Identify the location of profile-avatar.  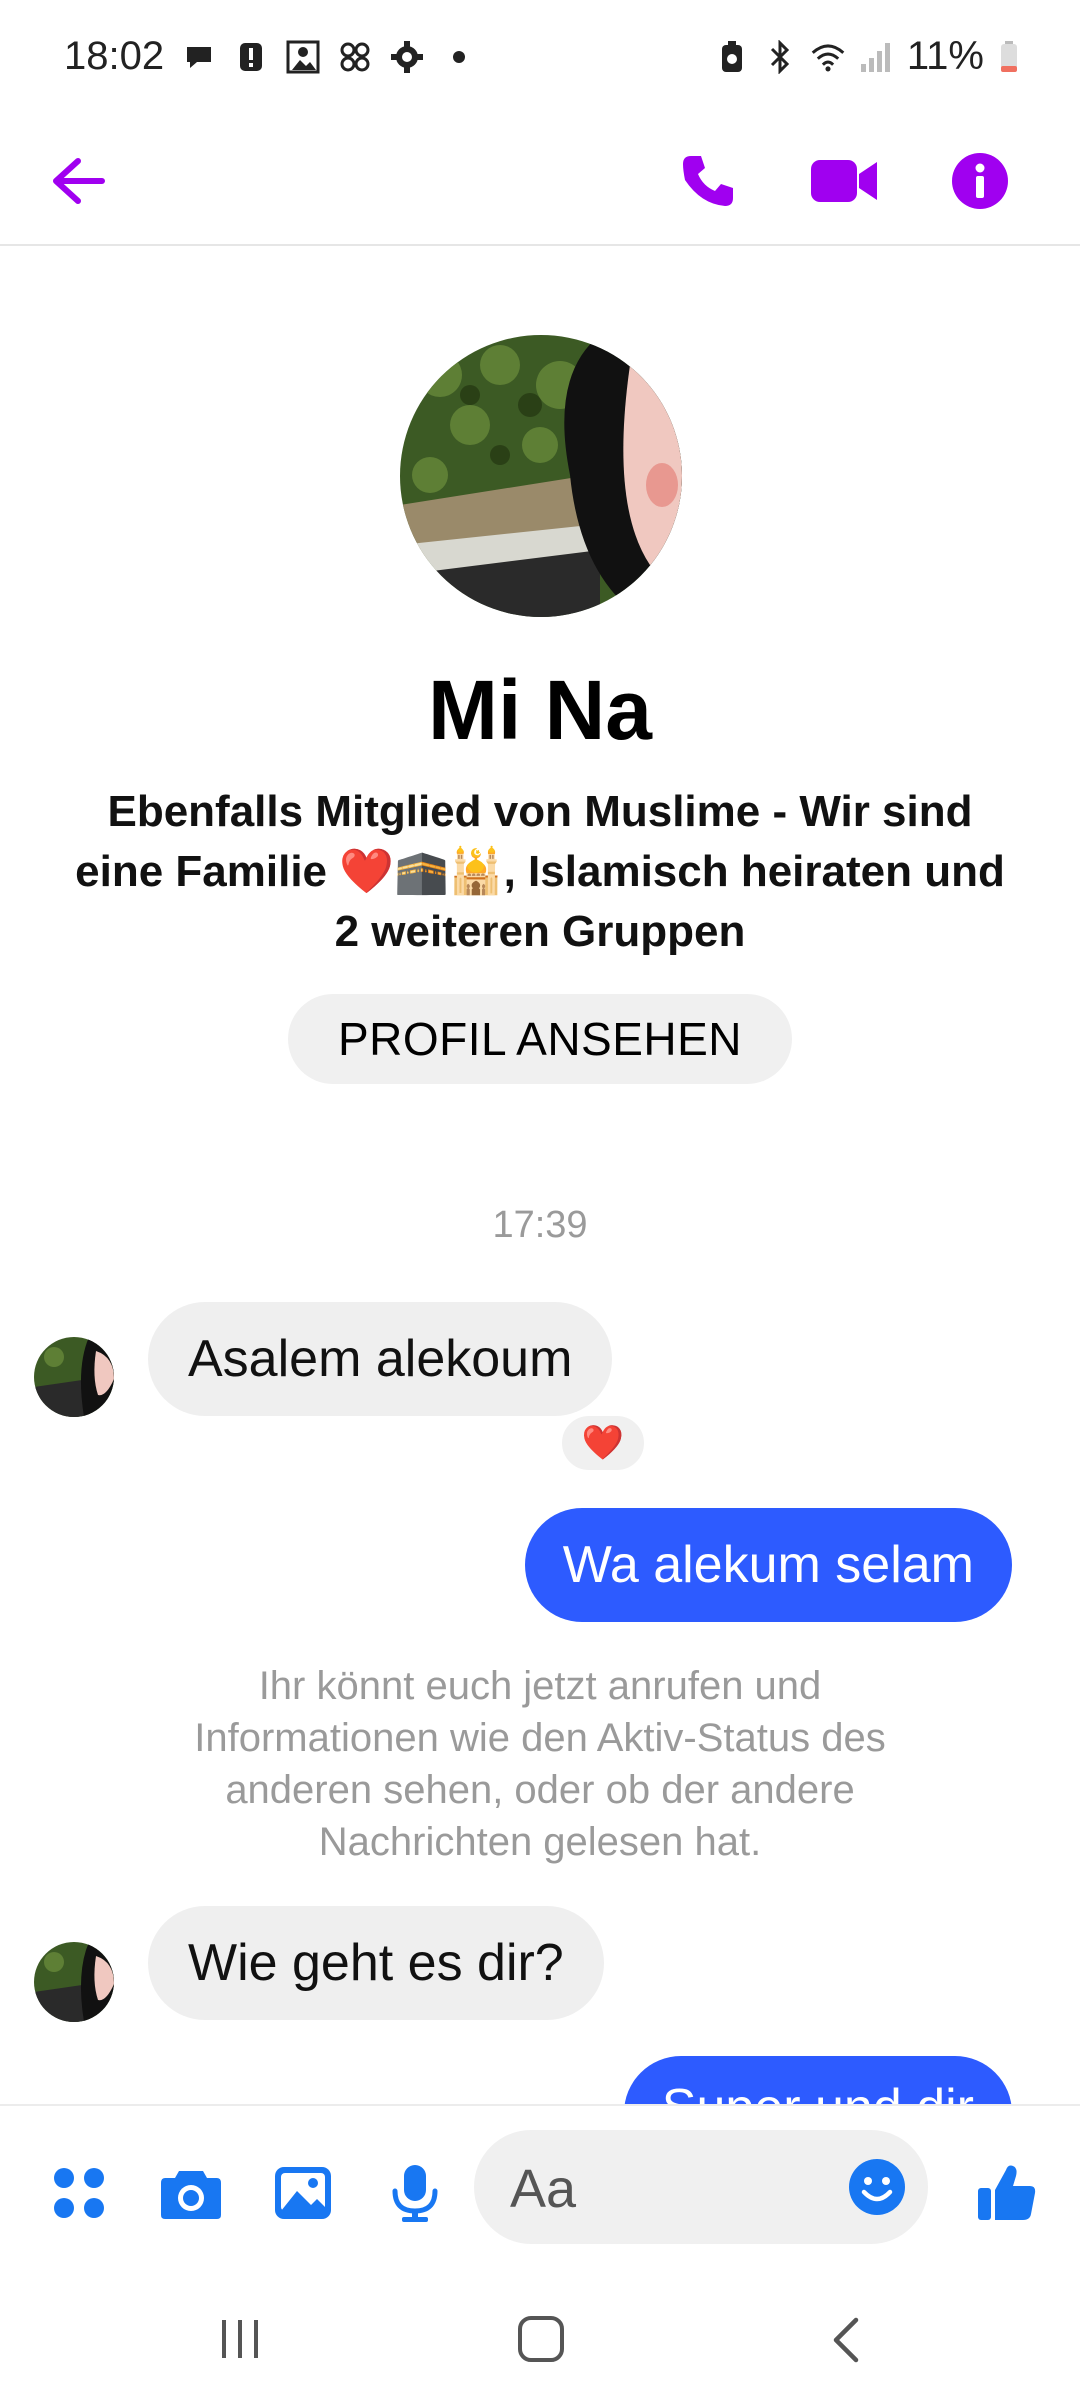
(541, 476).